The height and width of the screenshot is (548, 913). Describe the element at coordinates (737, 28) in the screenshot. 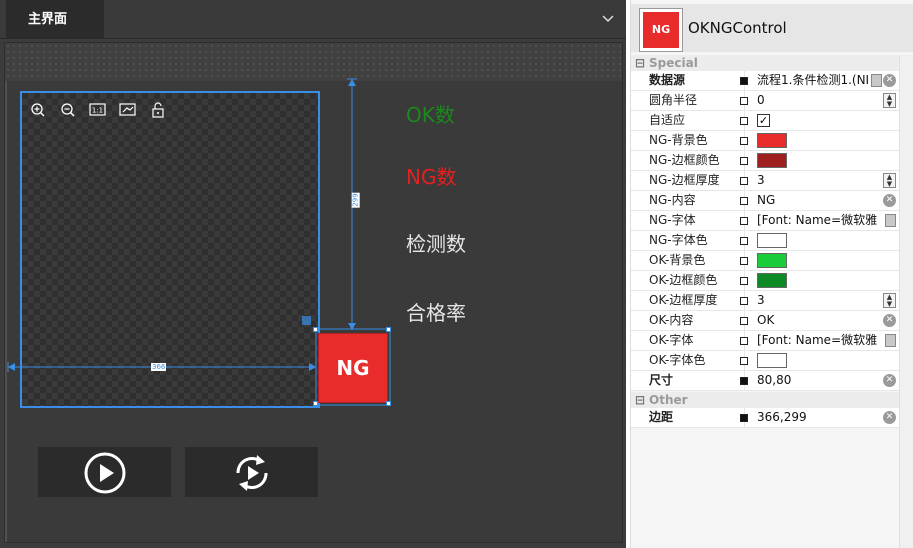

I see `control-type-title: OKNGControl` at that location.